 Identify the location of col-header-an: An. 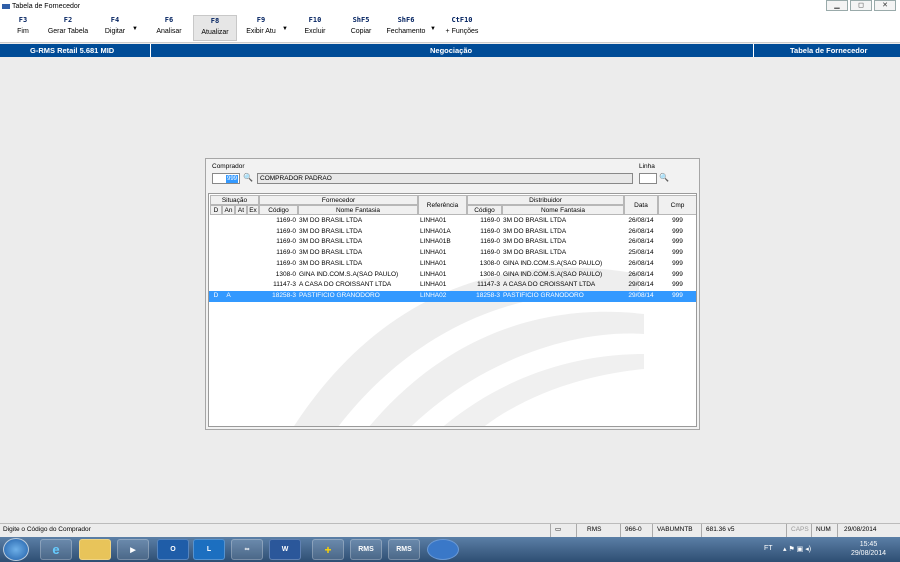
(228, 210).